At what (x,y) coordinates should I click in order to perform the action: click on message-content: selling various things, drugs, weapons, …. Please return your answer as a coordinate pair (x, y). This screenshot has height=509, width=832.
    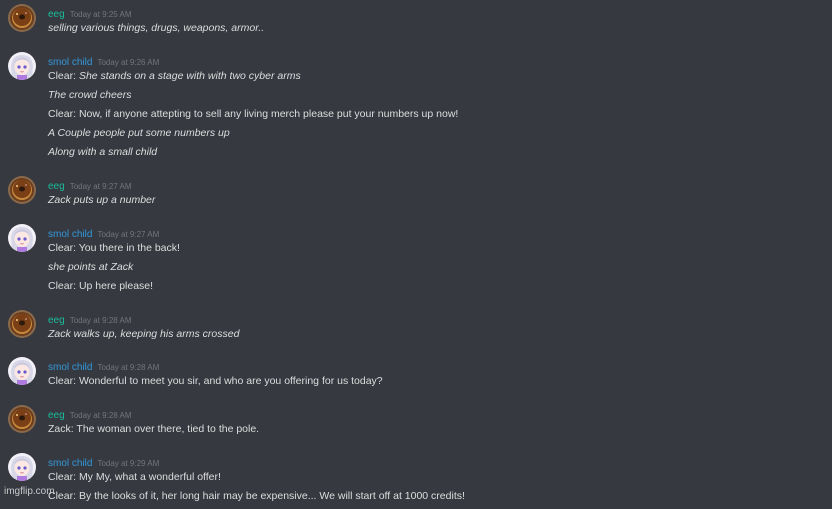
    Looking at the image, I should click on (156, 28).